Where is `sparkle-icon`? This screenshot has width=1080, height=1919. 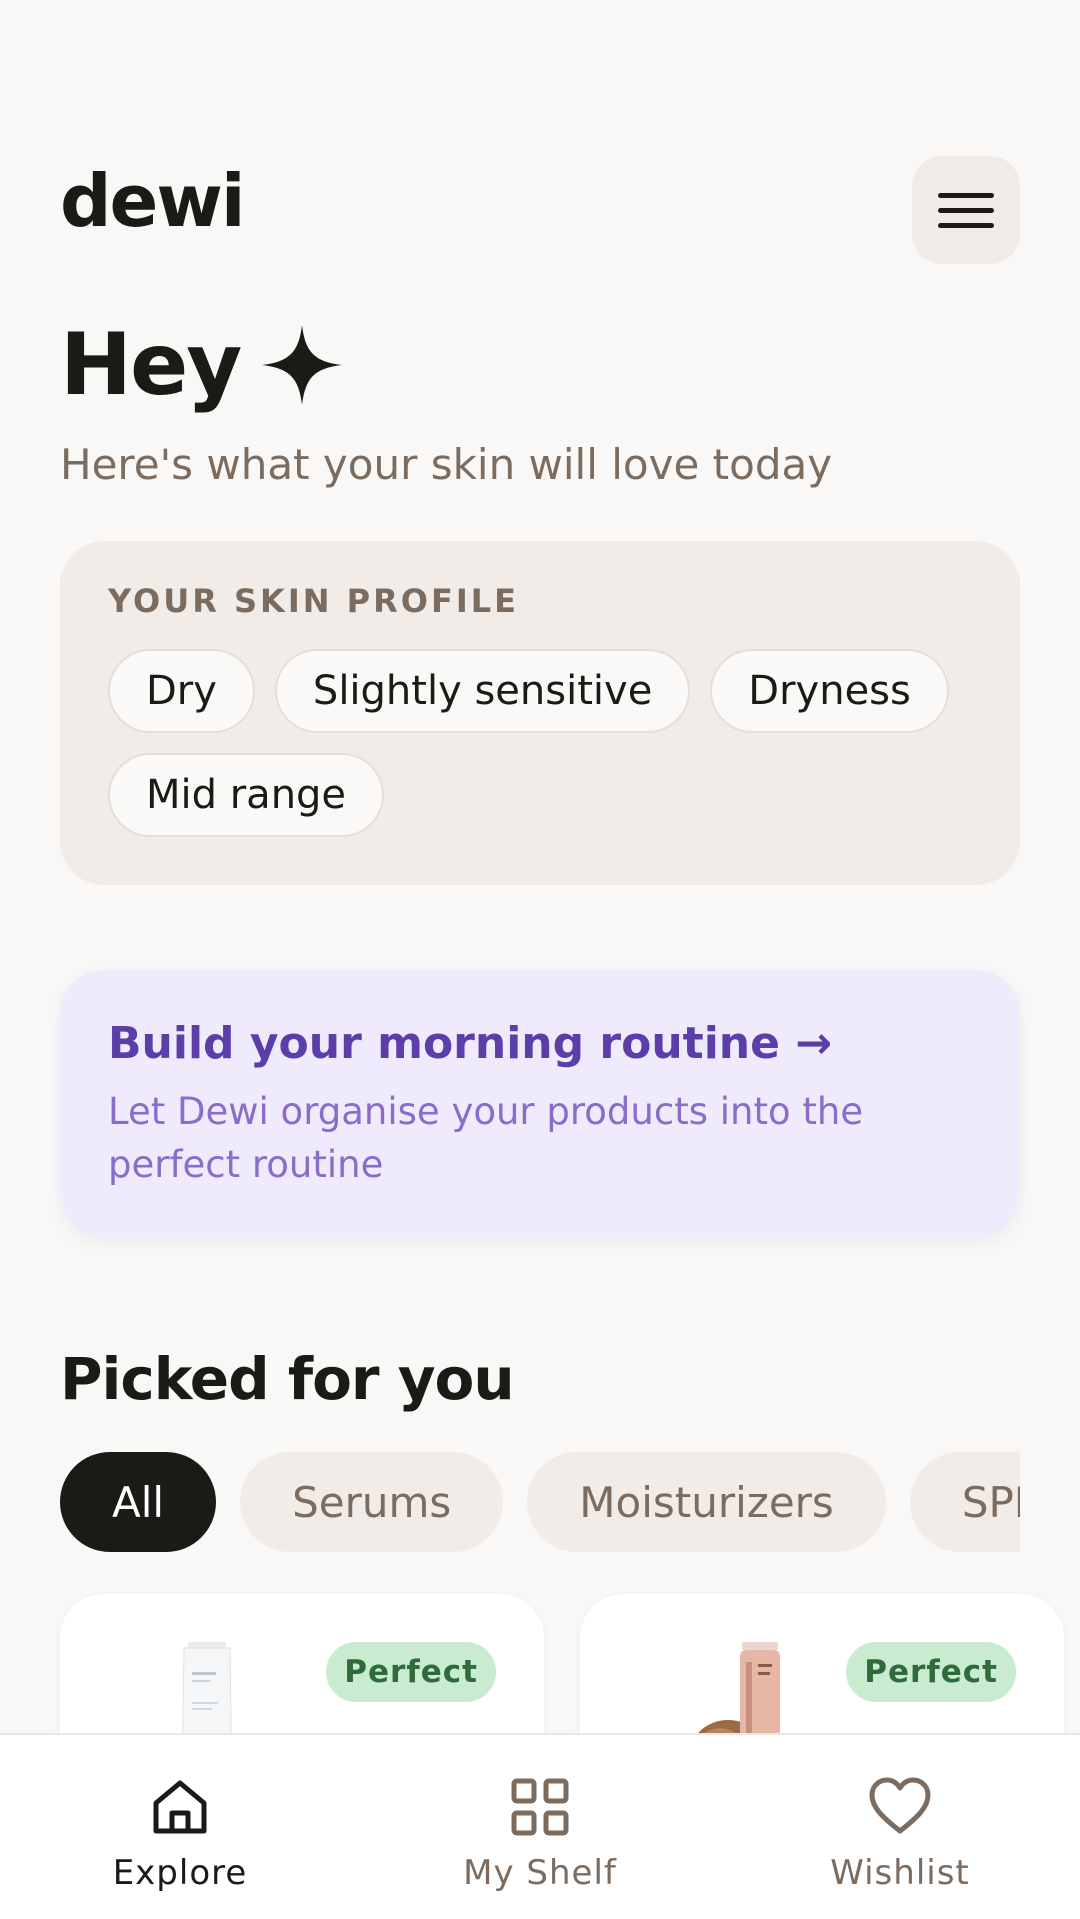
sparkle-icon is located at coordinates (302, 365).